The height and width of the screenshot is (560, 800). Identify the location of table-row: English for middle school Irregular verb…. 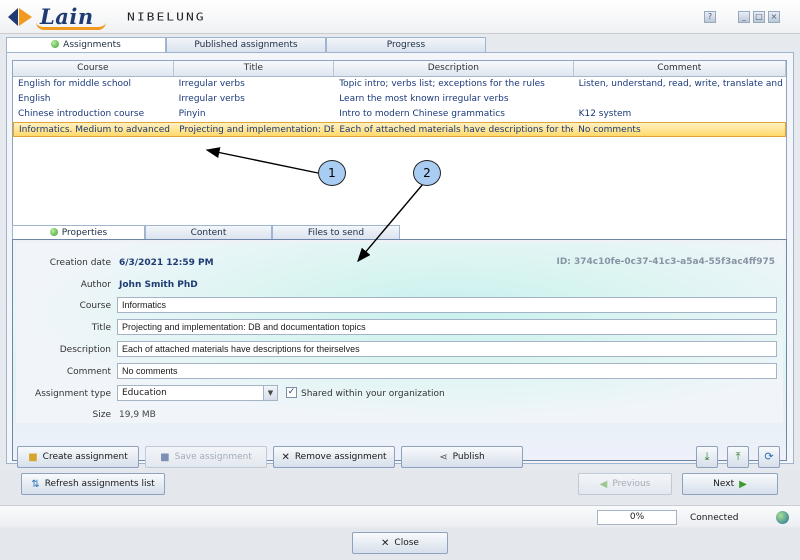
(399, 84).